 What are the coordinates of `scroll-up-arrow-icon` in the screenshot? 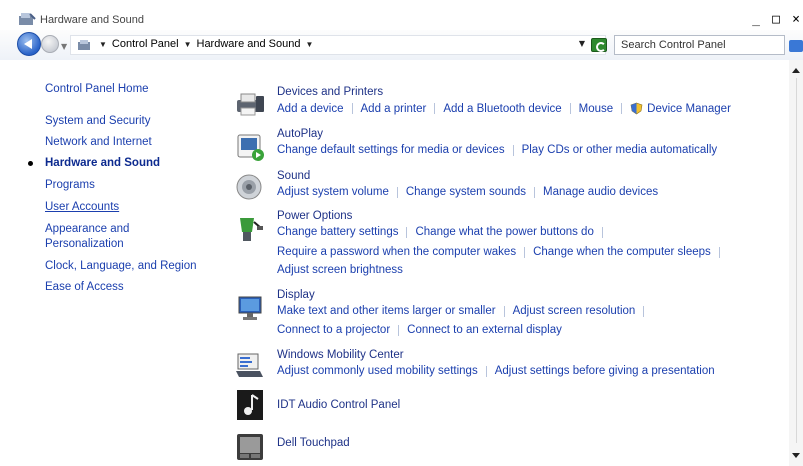 It's located at (796, 70).